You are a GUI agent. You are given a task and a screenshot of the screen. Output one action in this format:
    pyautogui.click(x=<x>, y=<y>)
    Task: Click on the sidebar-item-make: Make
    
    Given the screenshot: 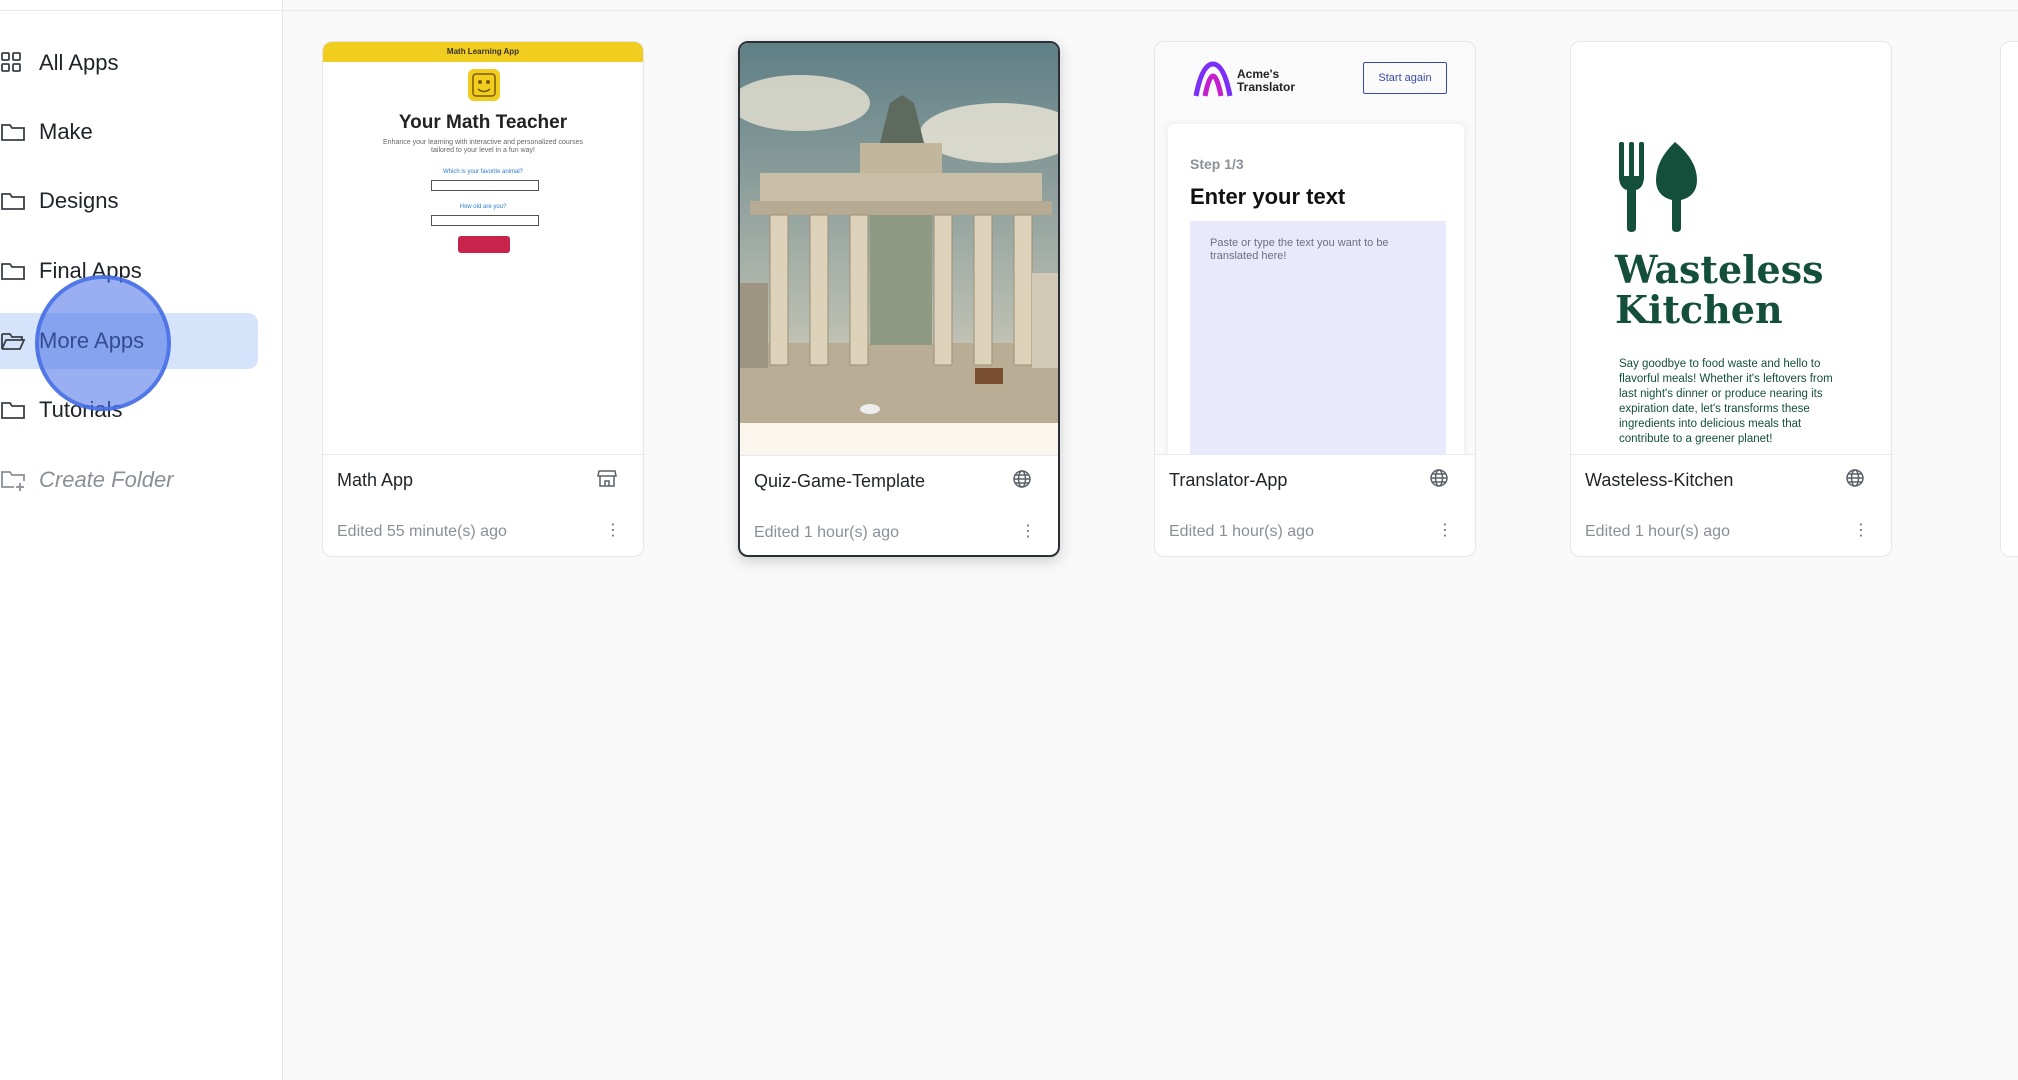 What is the action you would take?
    pyautogui.click(x=129, y=132)
    